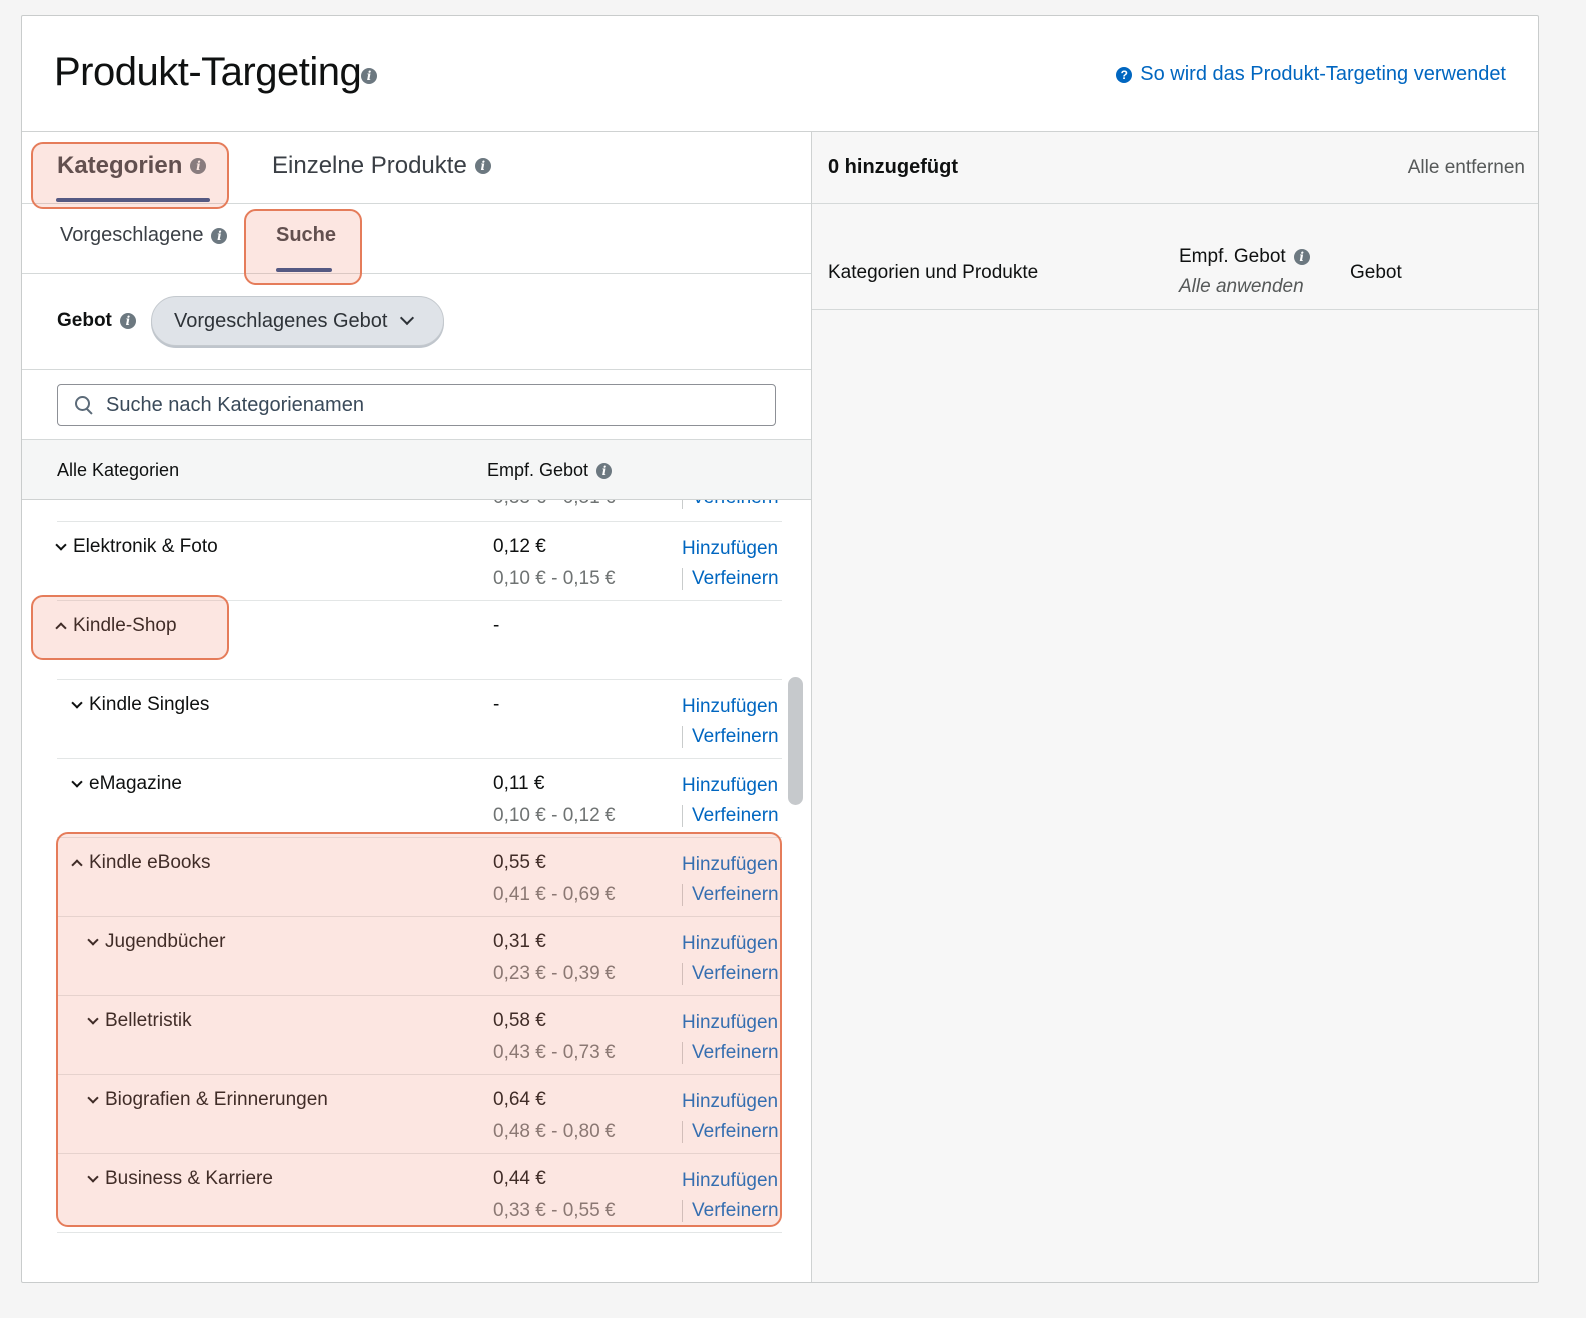 The image size is (1586, 1318). I want to click on tab-label: Einzelne Produkte, so click(369, 165).